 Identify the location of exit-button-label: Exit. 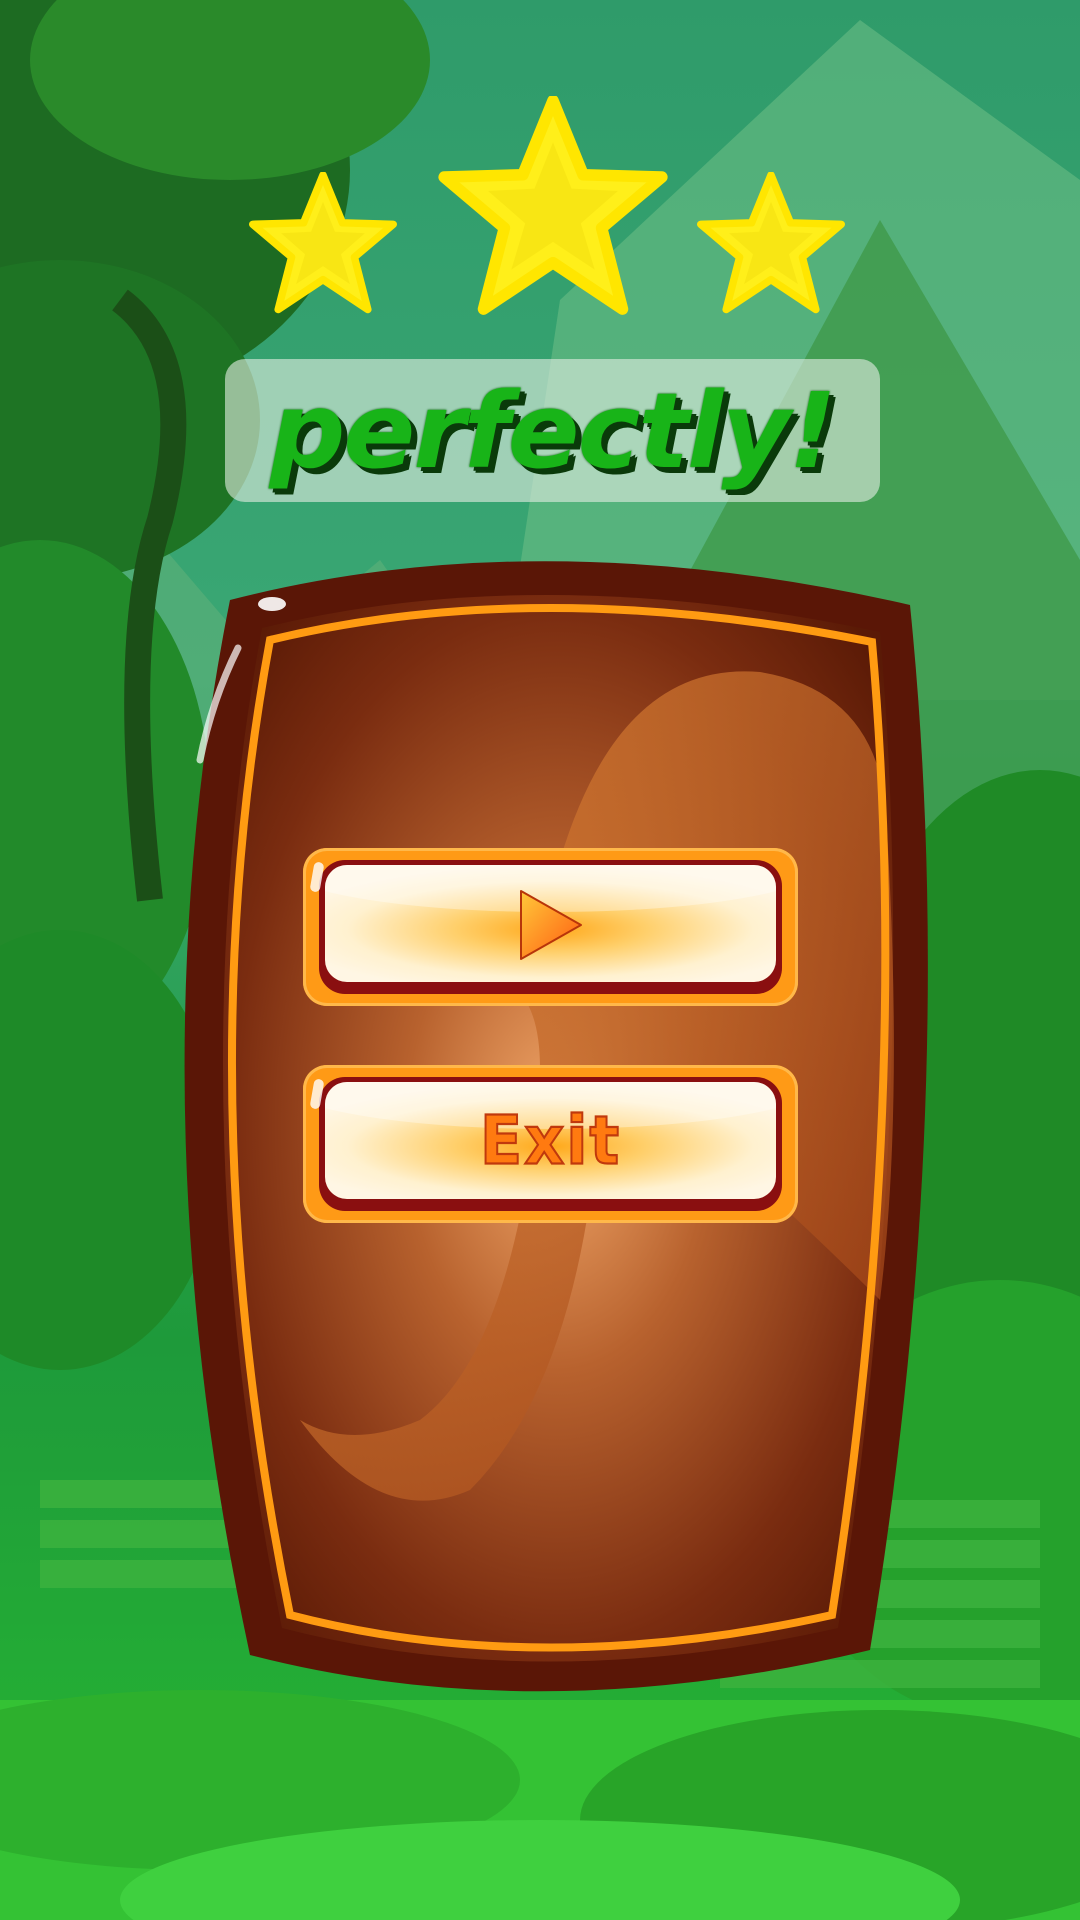
(550, 1140).